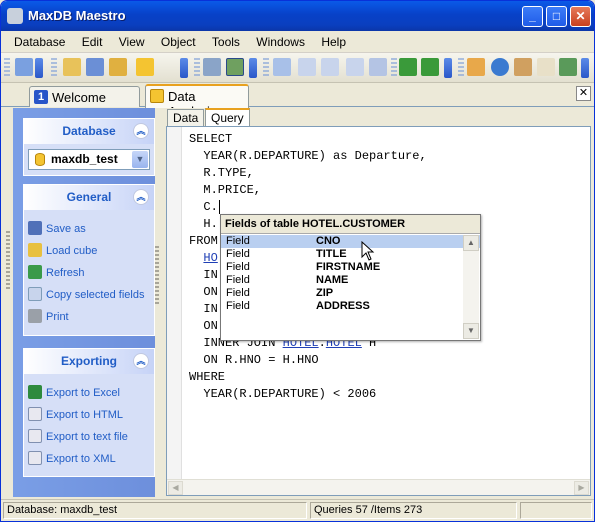 This screenshot has width=595, height=522. Describe the element at coordinates (89, 459) in the screenshot. I see `export-to-xml-link: Export to XML` at that location.